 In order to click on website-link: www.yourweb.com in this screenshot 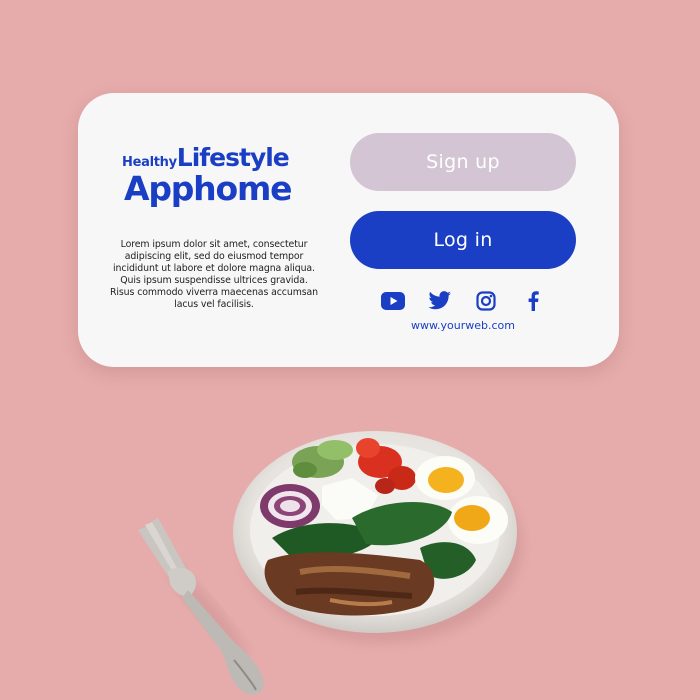, I will do `click(463, 325)`.